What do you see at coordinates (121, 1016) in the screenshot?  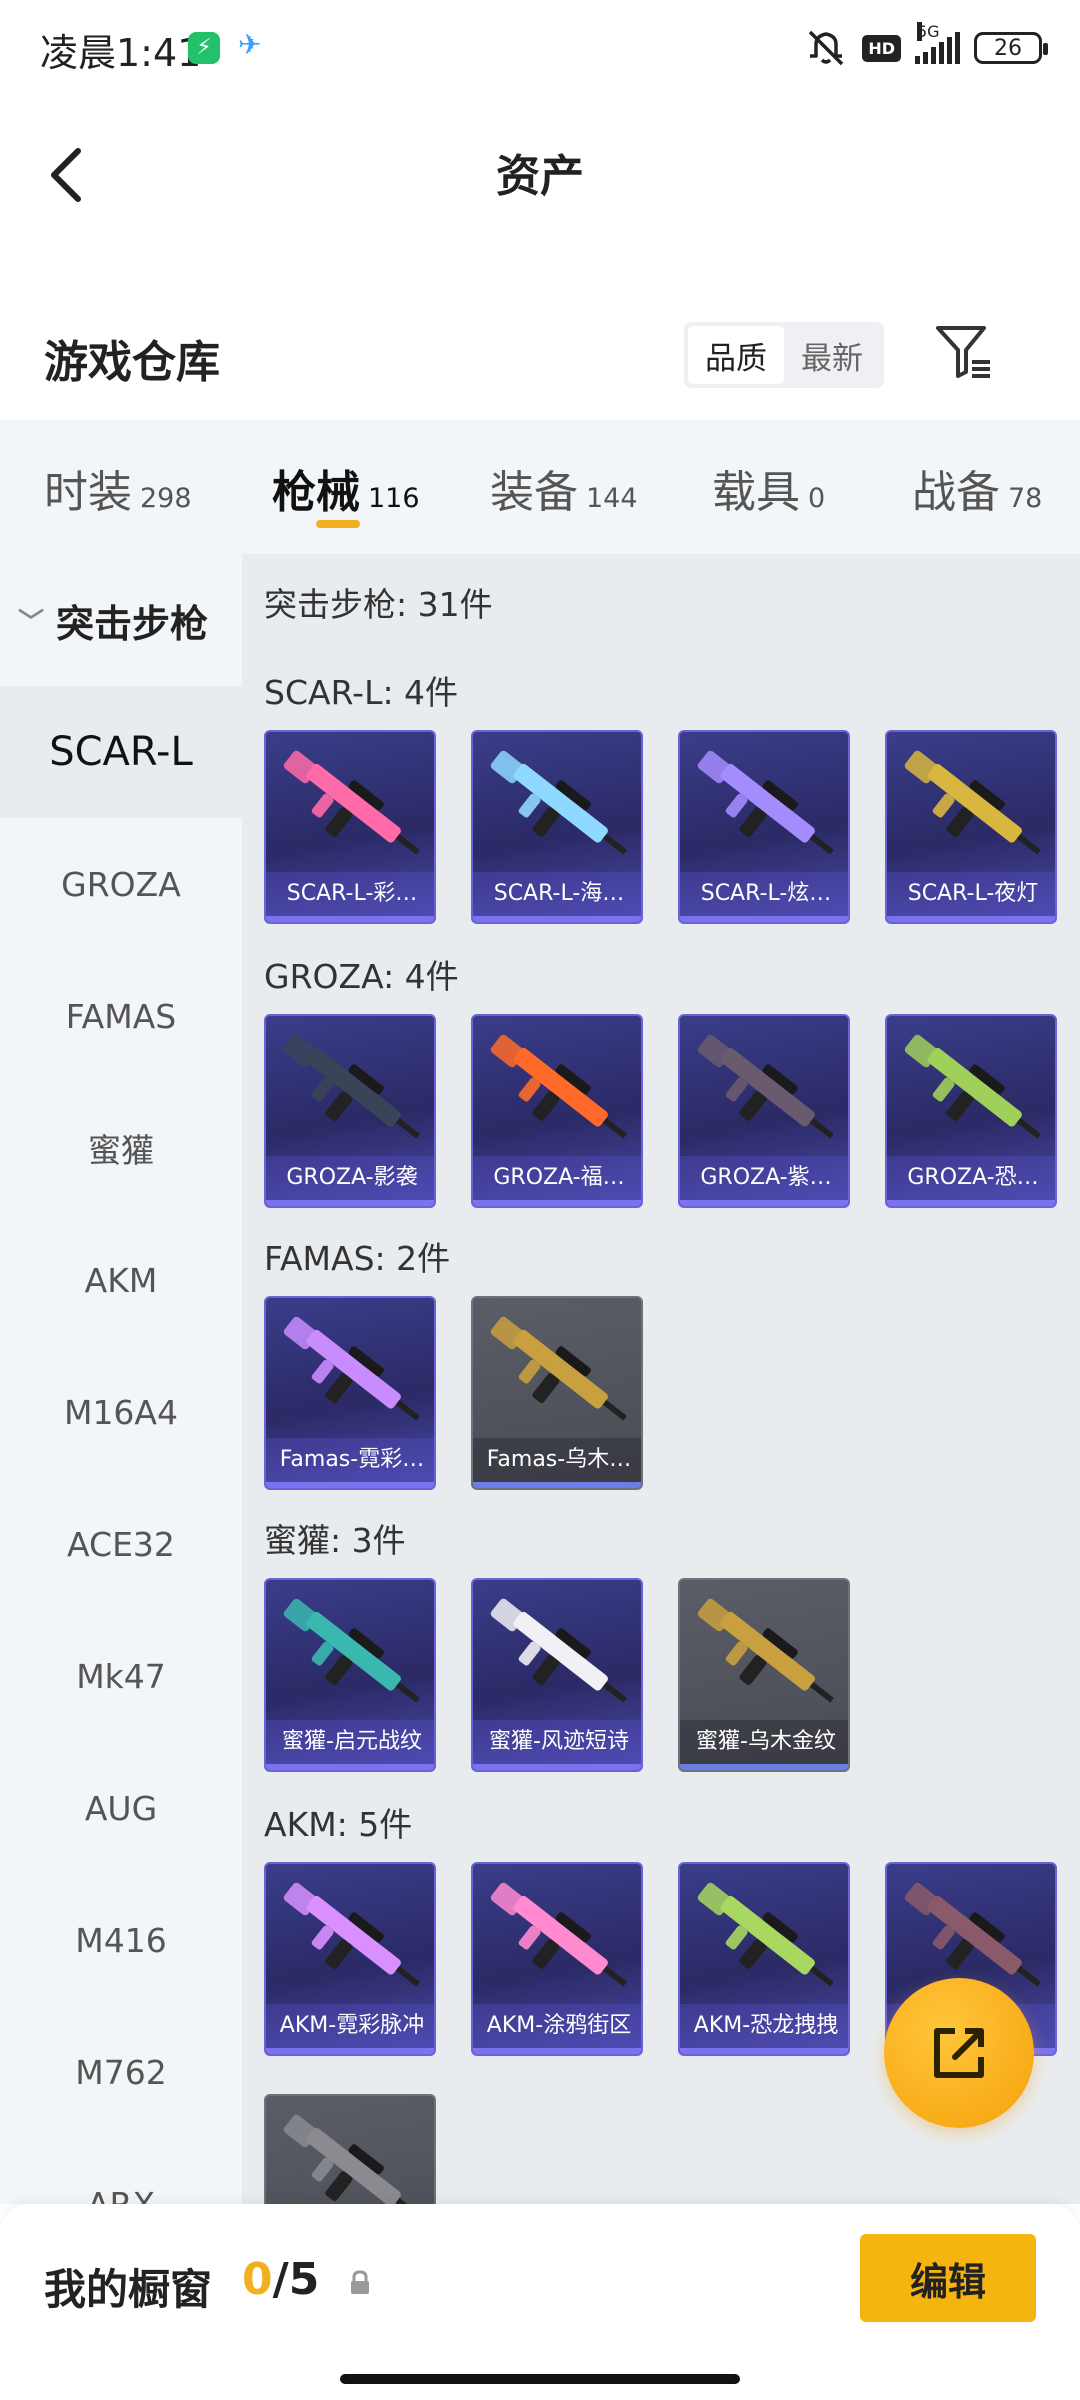 I see `sidebar-item: FAMAS` at bounding box center [121, 1016].